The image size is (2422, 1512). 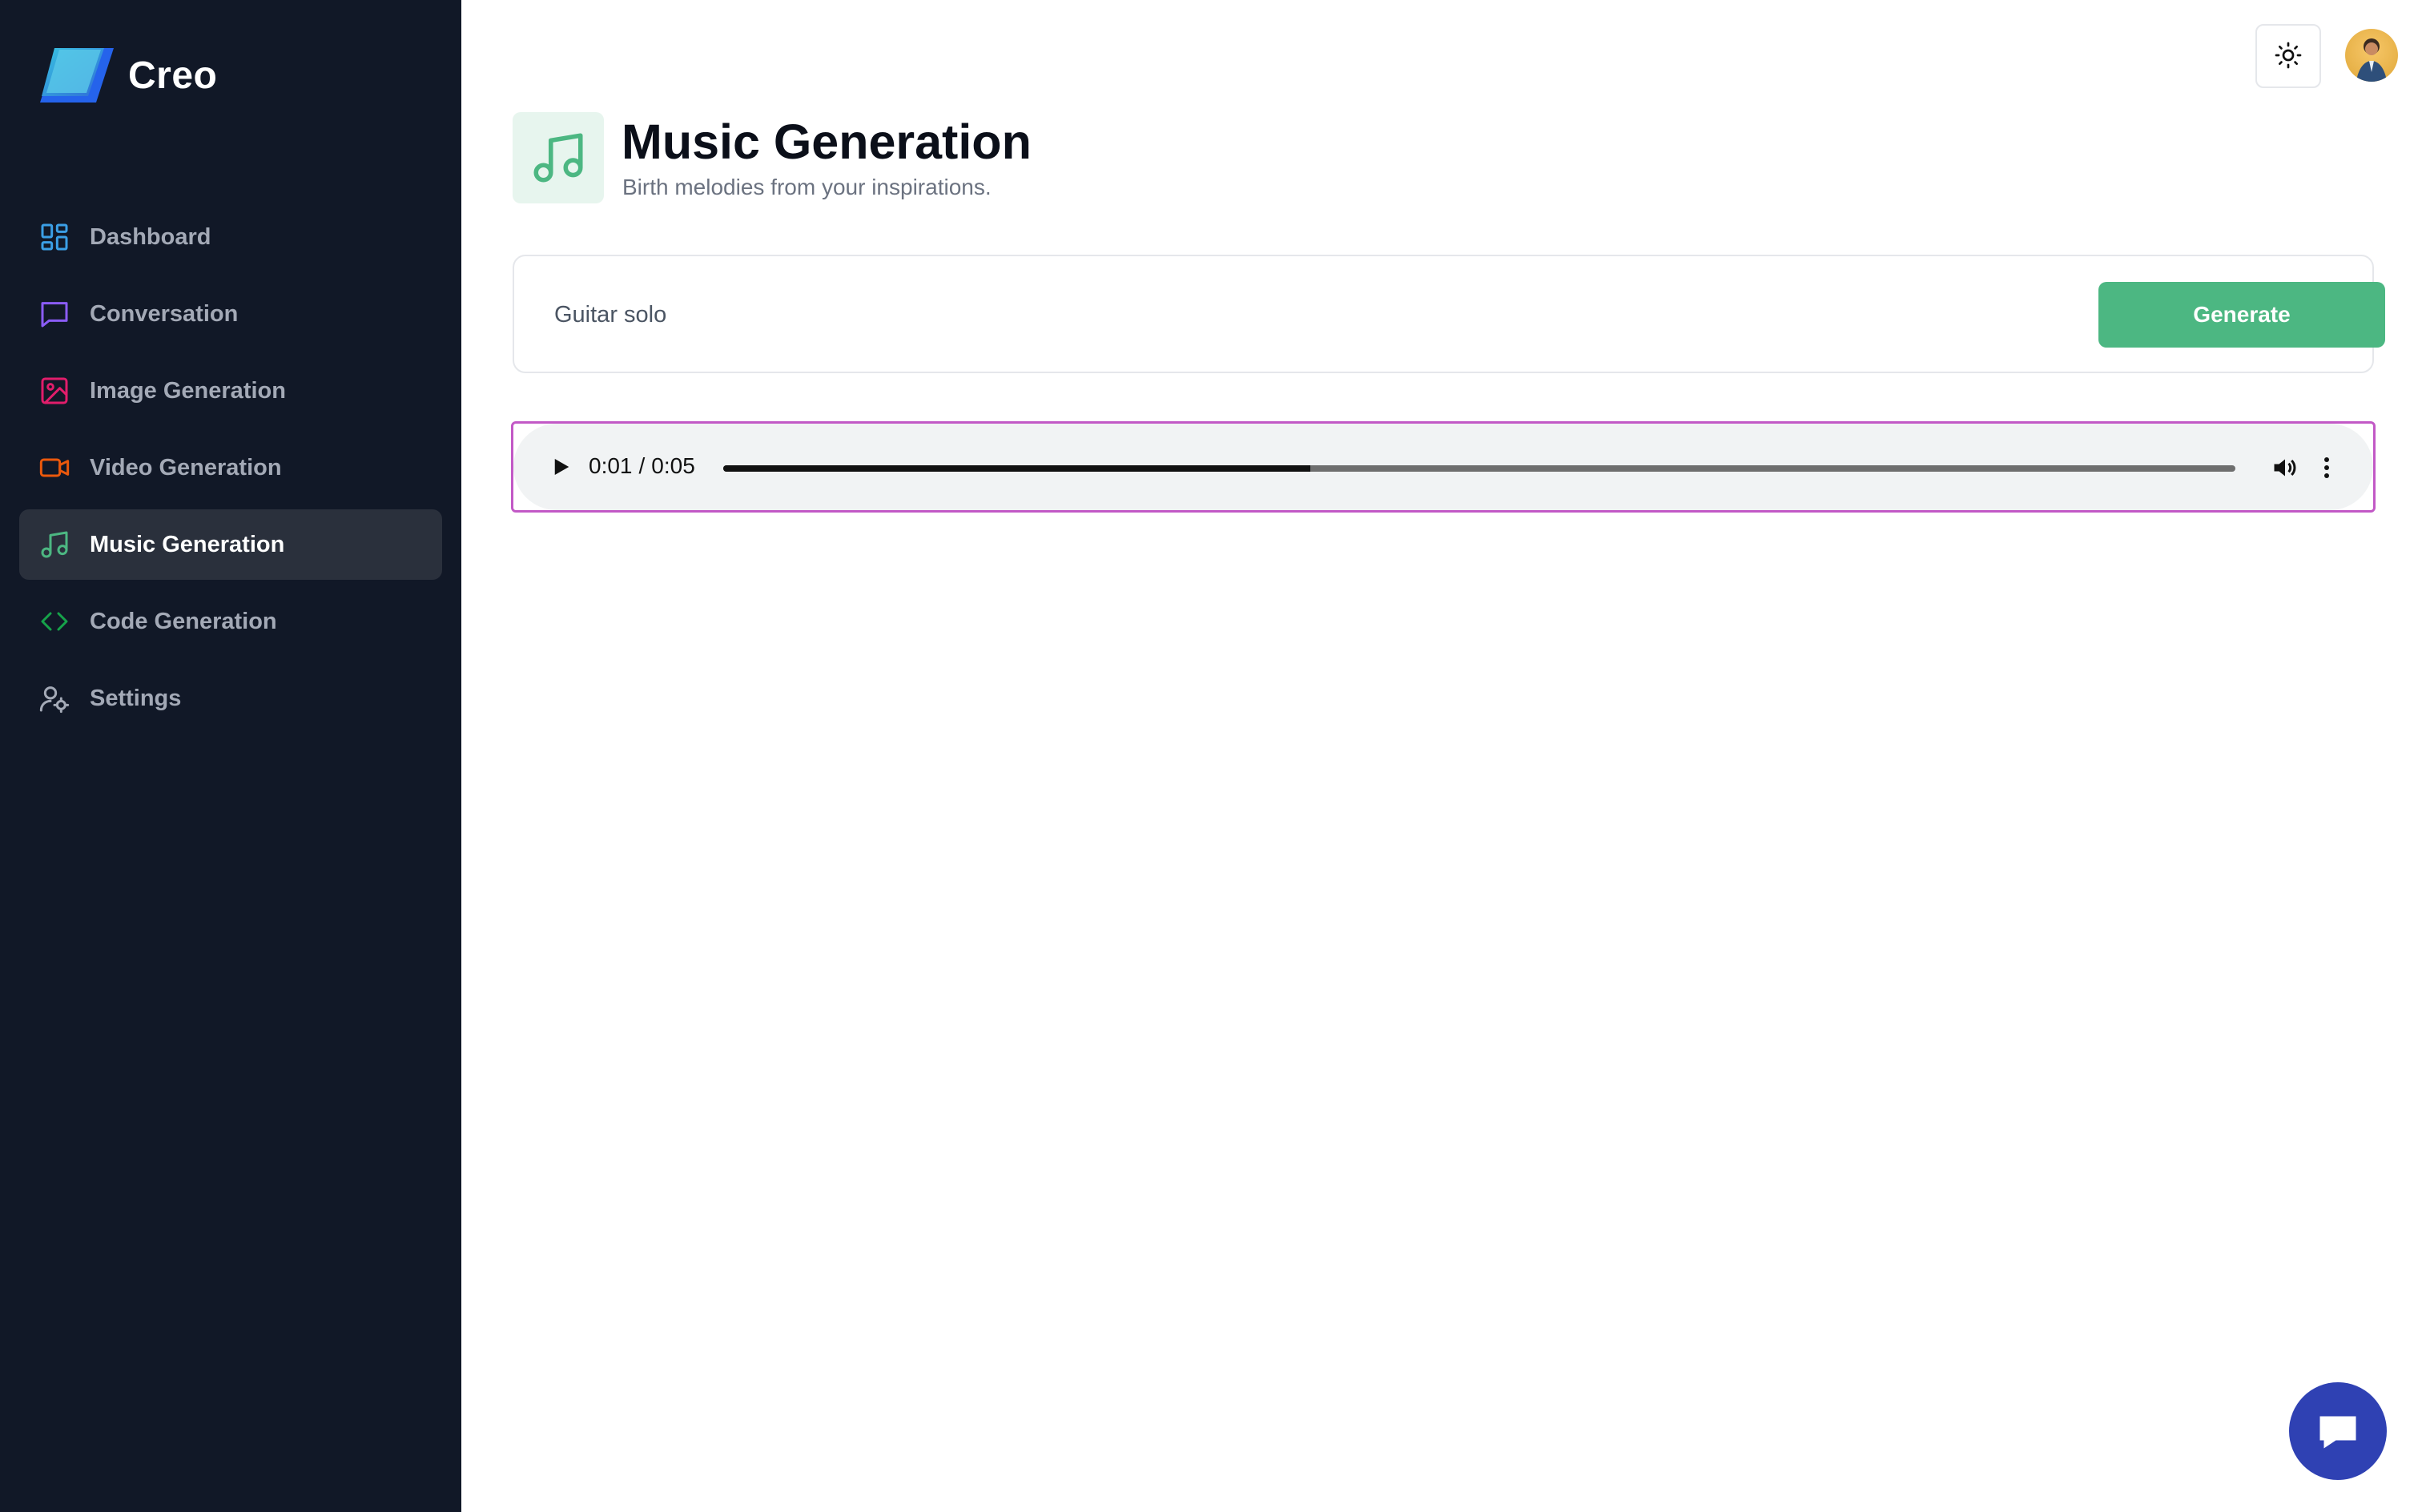 What do you see at coordinates (558, 157) in the screenshot?
I see `page-header-music-icon` at bounding box center [558, 157].